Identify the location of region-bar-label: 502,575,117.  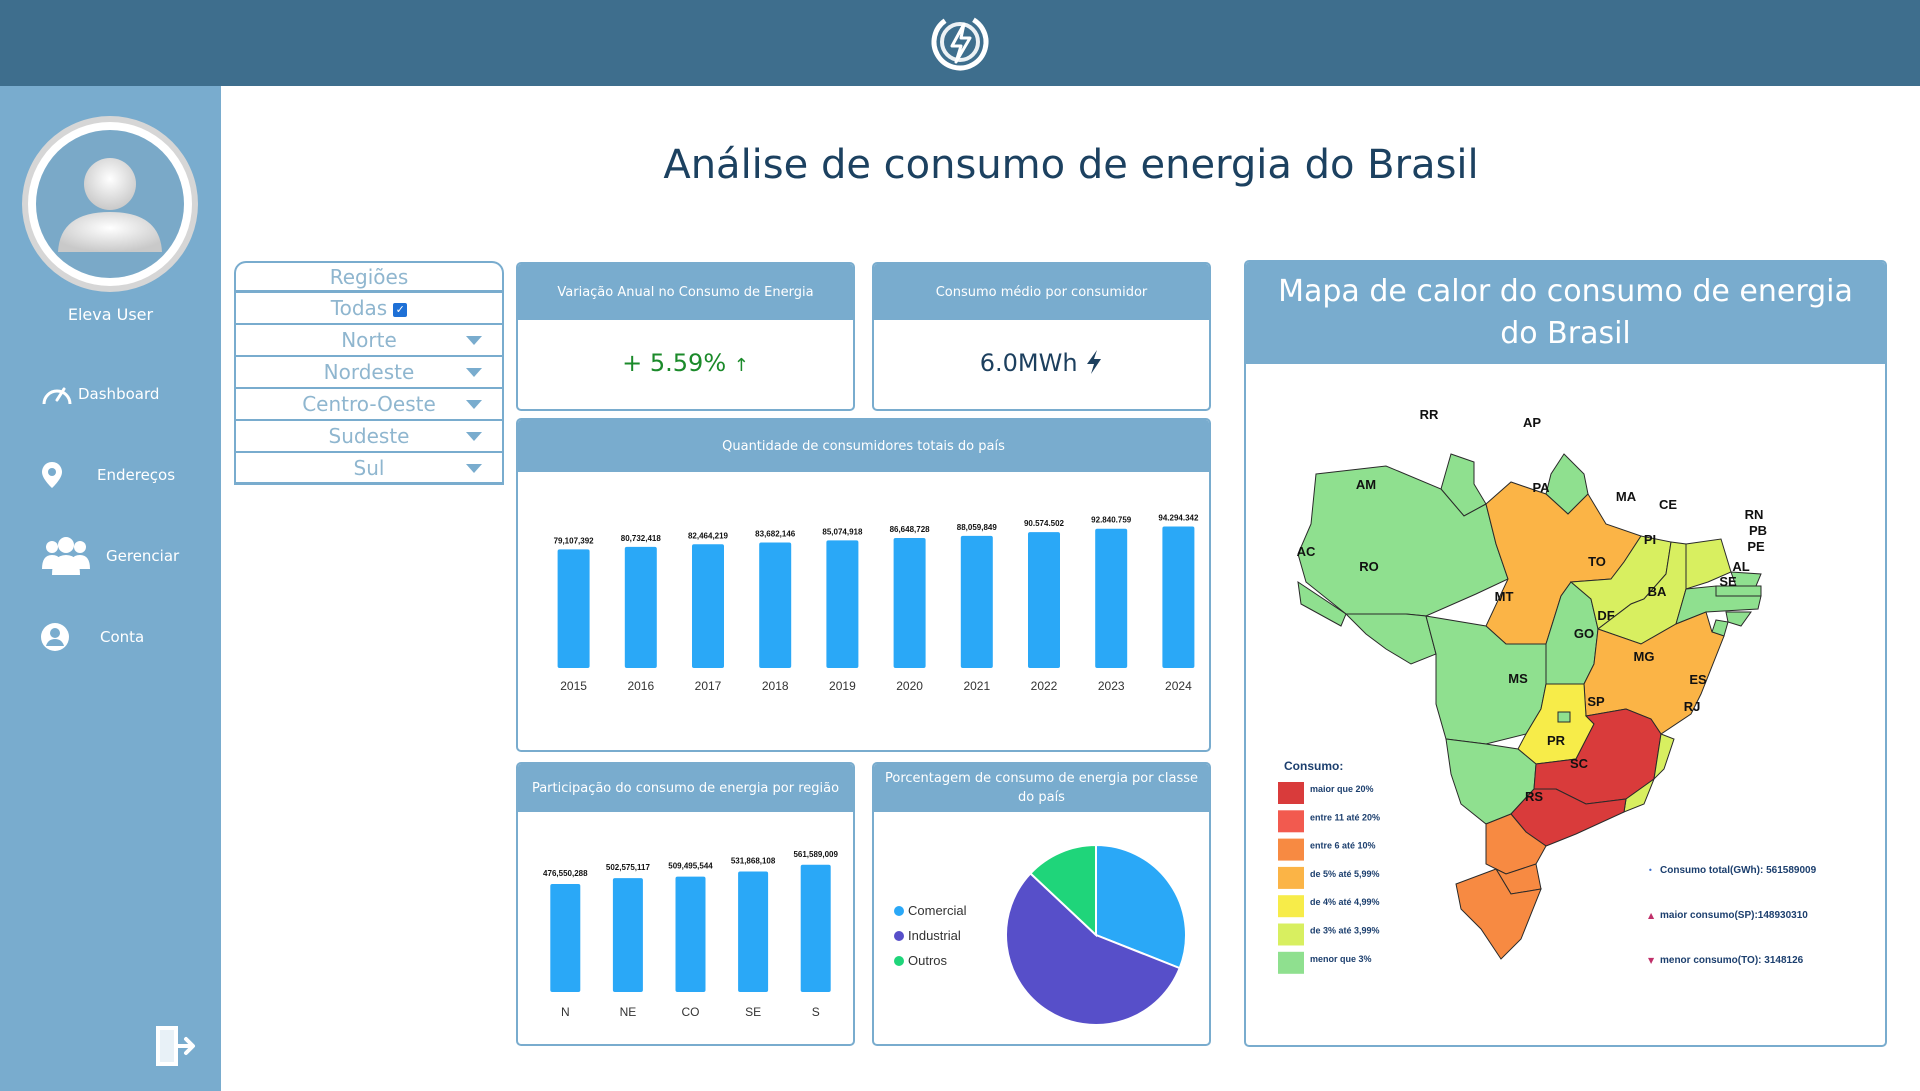
(628, 867).